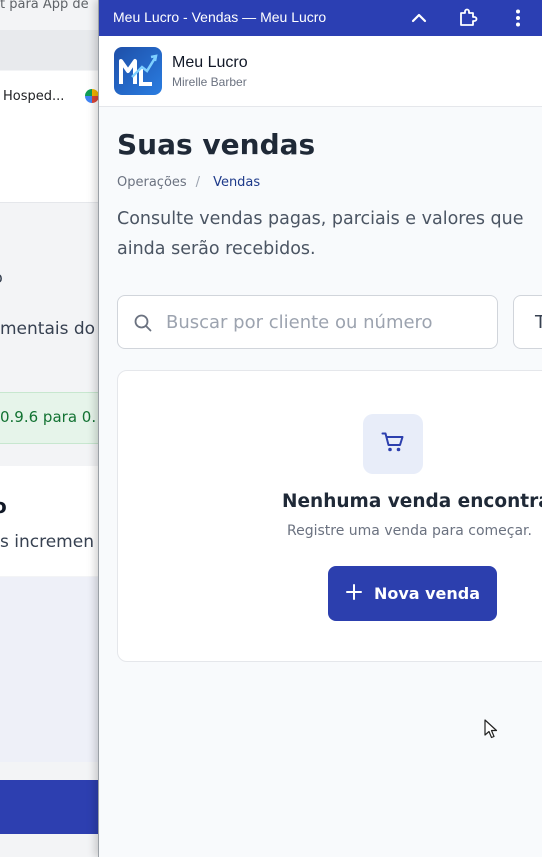 The width and height of the screenshot is (542, 857). I want to click on filter-select: T, so click(527, 322).